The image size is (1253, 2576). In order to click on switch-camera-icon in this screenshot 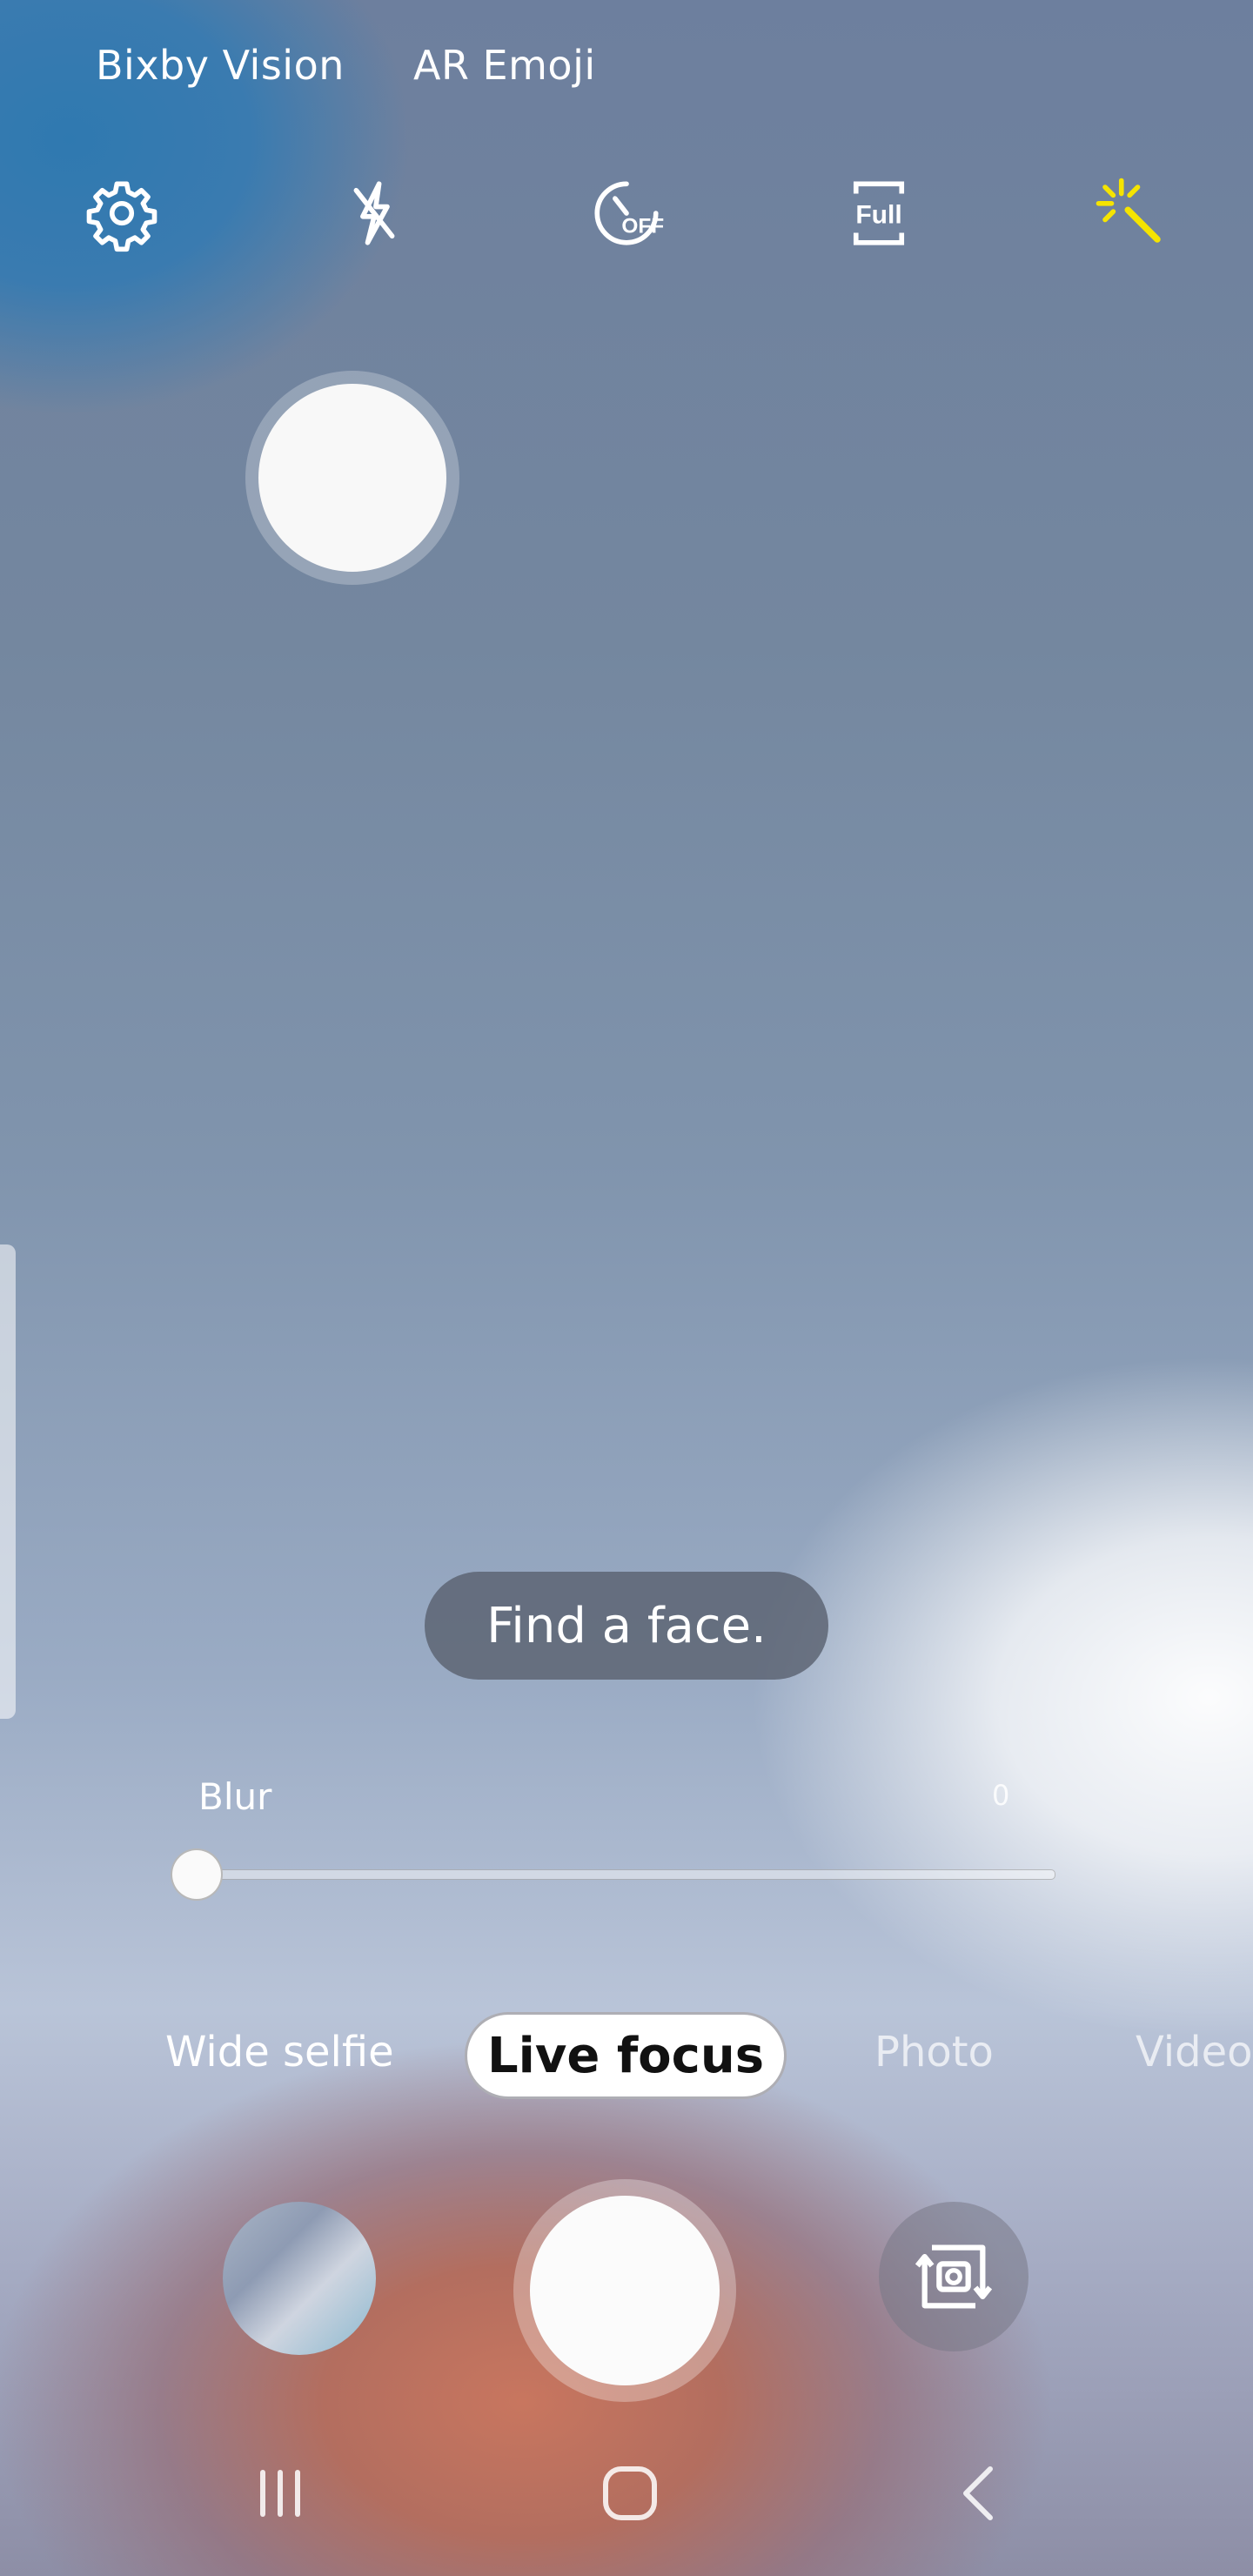, I will do `click(954, 2276)`.